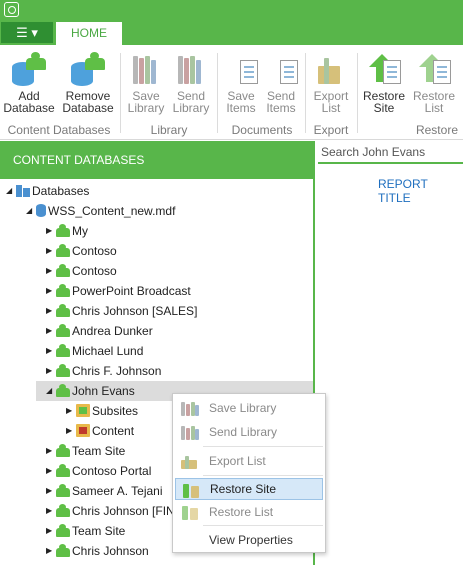 This screenshot has height=565, width=463. Describe the element at coordinates (27, 32) in the screenshot. I see `app-menu-button: ☰ ▾` at that location.